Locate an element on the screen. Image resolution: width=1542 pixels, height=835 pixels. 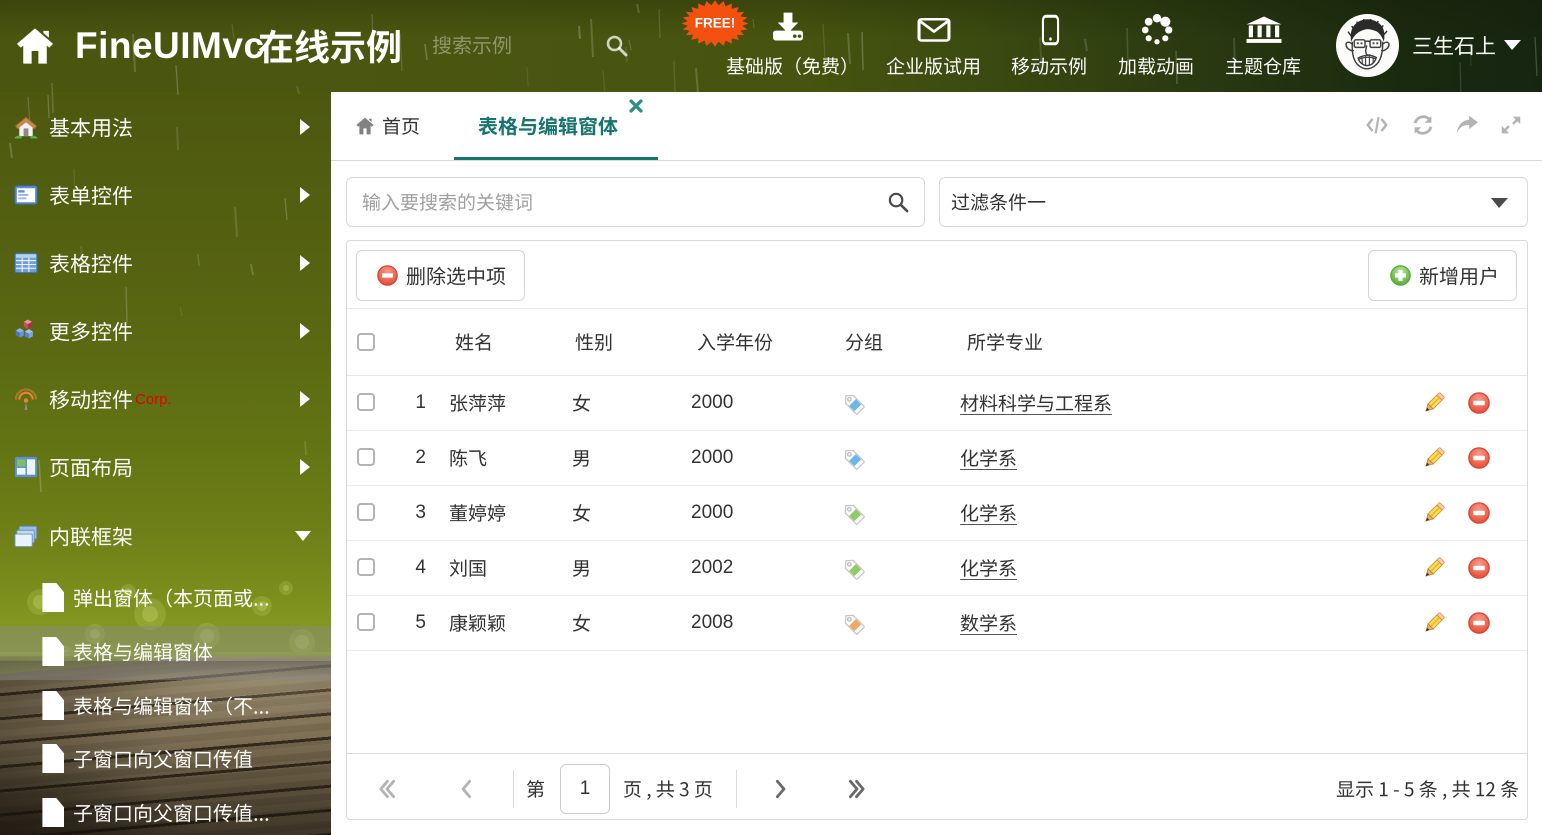
svg-text: FREE! is located at coordinates (715, 23).